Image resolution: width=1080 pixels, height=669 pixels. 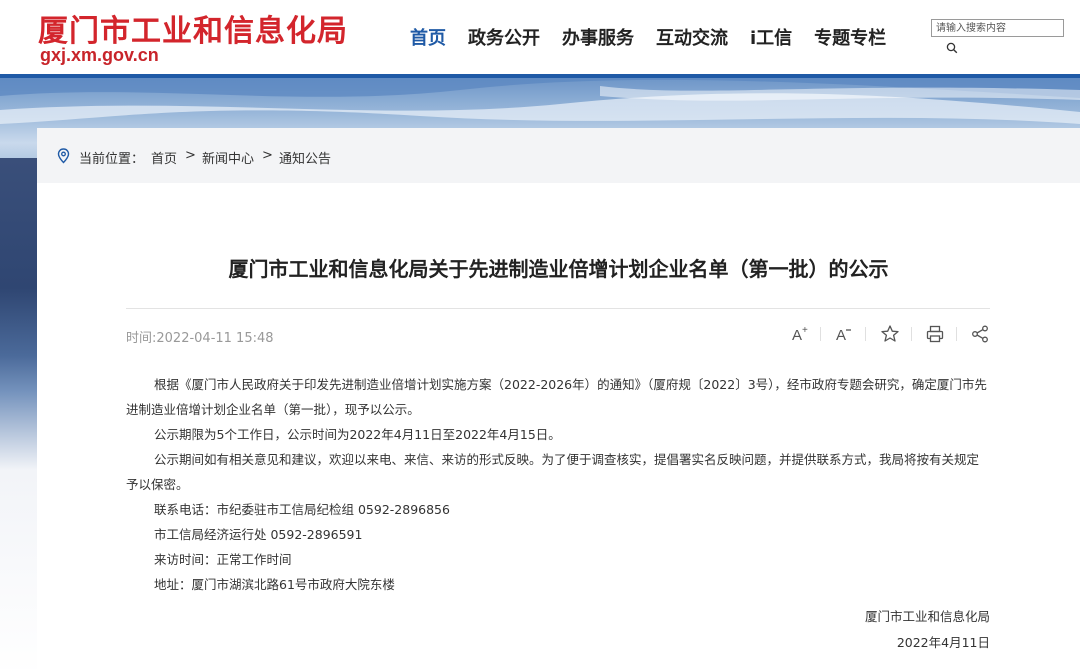 What do you see at coordinates (20, 413) in the screenshot?
I see `banner-city-edge` at bounding box center [20, 413].